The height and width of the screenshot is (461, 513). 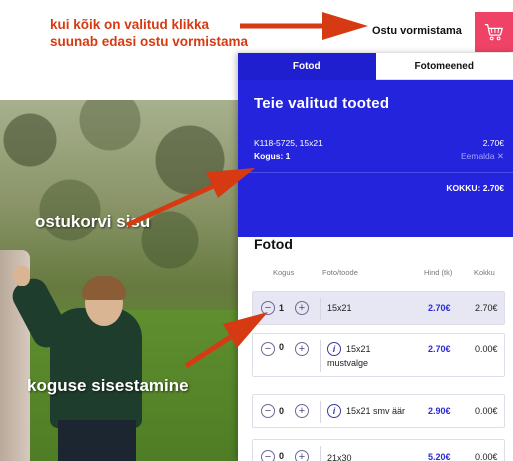 What do you see at coordinates (340, 272) in the screenshot?
I see `column-header-product: Foto/toode` at bounding box center [340, 272].